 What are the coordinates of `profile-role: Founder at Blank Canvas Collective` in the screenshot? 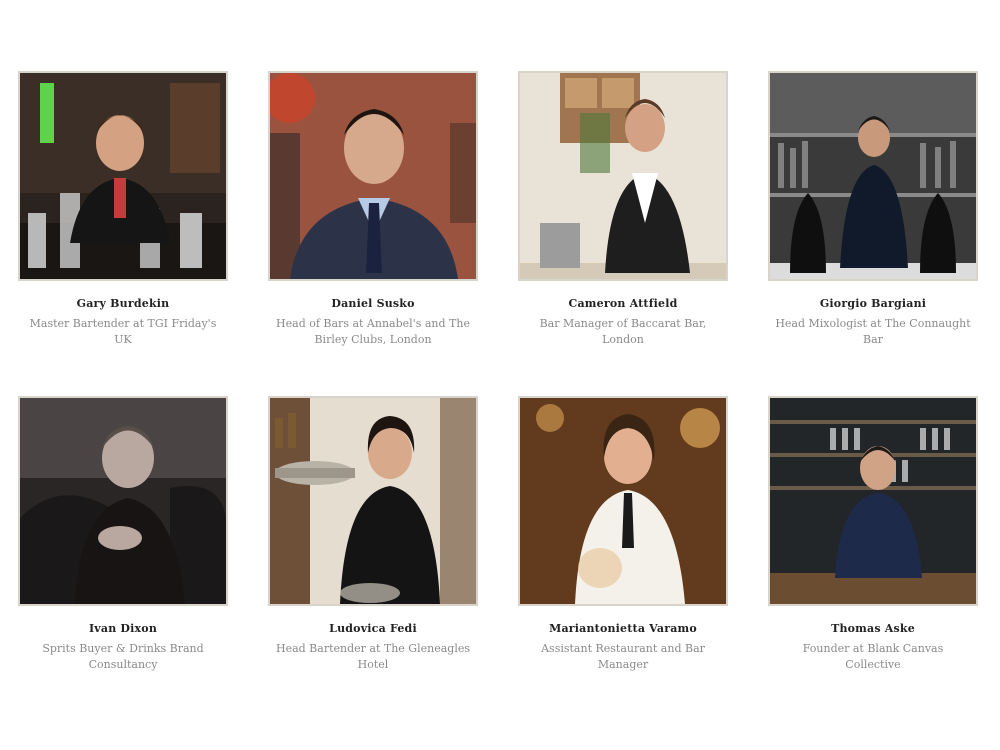 It's located at (873, 656).